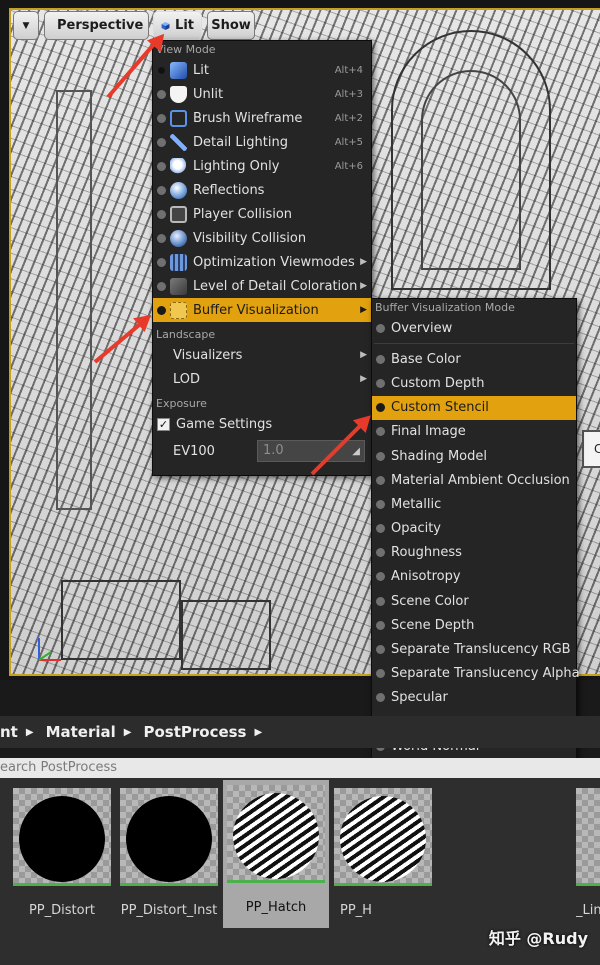 This screenshot has width=600, height=965. What do you see at coordinates (165, 25) in the screenshot?
I see `lit-cube-icon` at bounding box center [165, 25].